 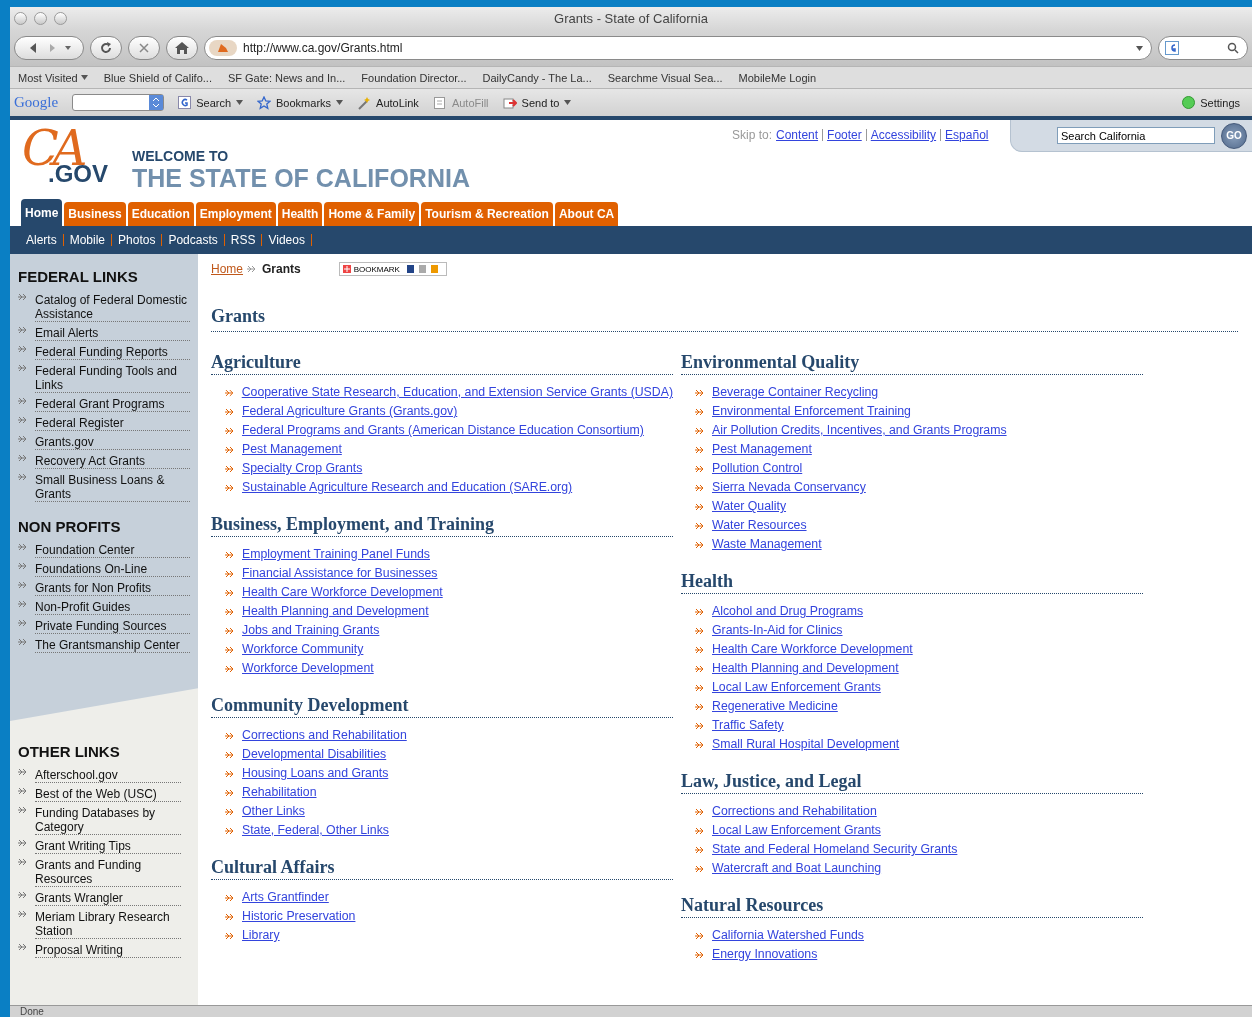 What do you see at coordinates (72, 158) in the screenshot?
I see `site-logo: CA .GOV` at bounding box center [72, 158].